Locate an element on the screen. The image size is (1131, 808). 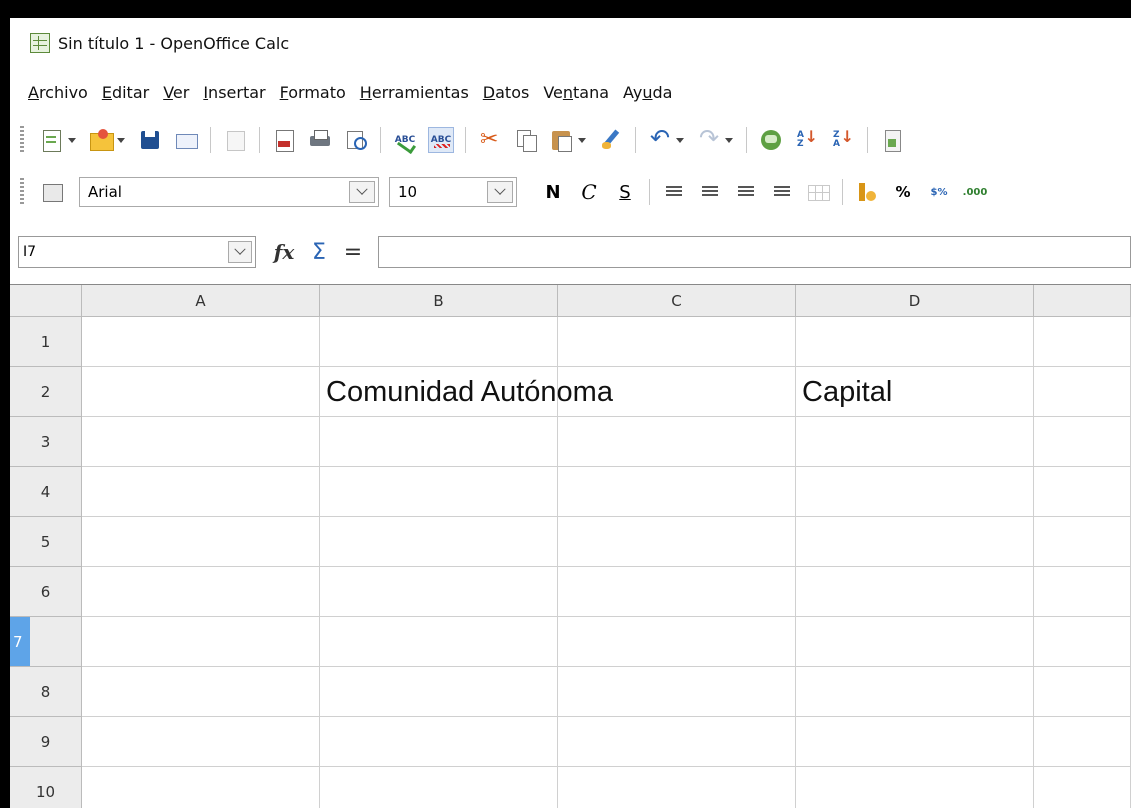
cell-c3 is located at coordinates (677, 442).